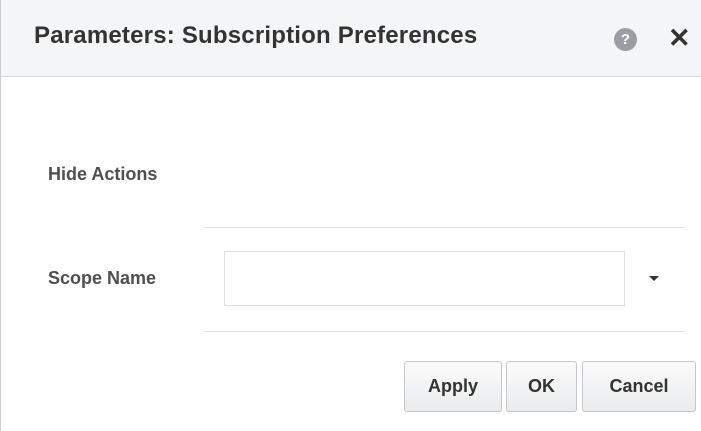 The height and width of the screenshot is (431, 701). What do you see at coordinates (424, 278) in the screenshot?
I see `scope-name-input` at bounding box center [424, 278].